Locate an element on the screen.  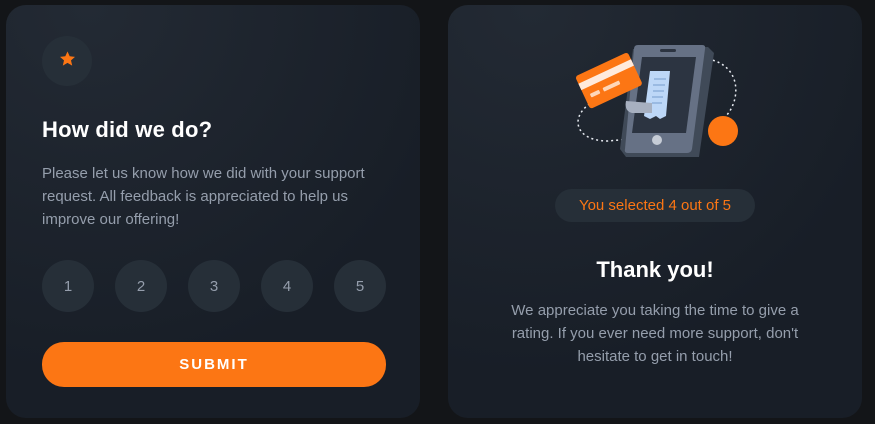
selected-rating-badge: You selected 4 out of 5 is located at coordinates (655, 205).